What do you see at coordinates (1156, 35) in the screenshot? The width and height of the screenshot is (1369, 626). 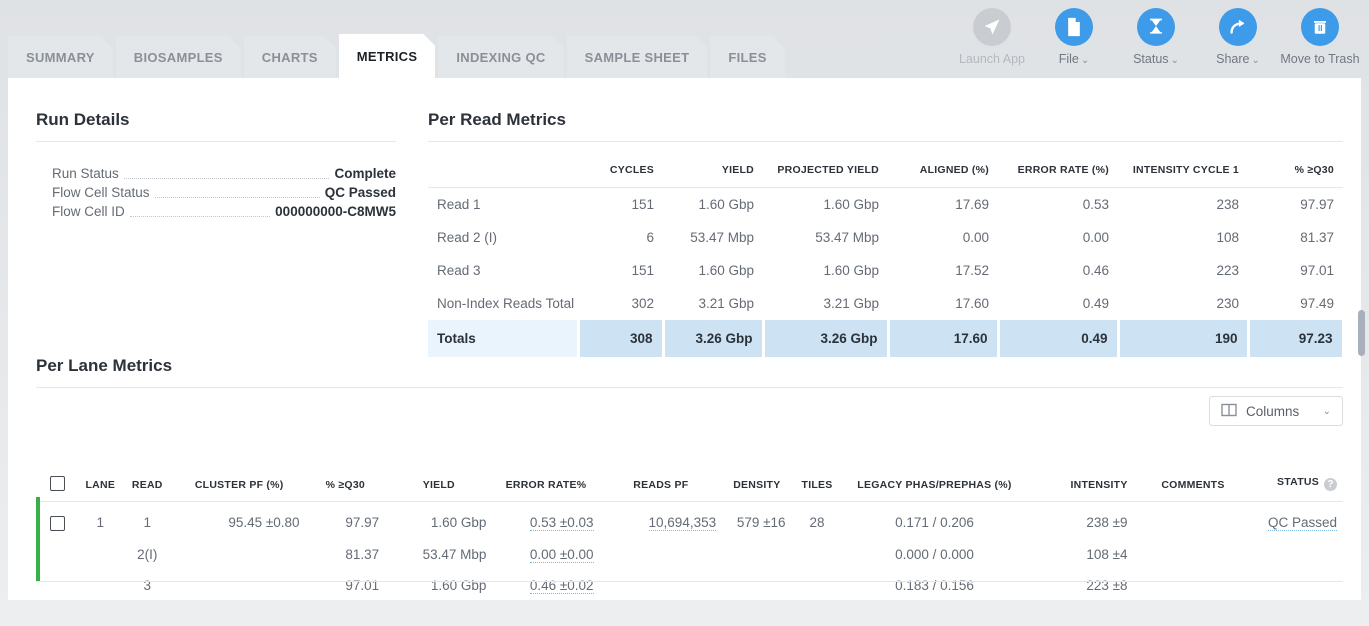 I see `status-menu-button: Status ⌄` at bounding box center [1156, 35].